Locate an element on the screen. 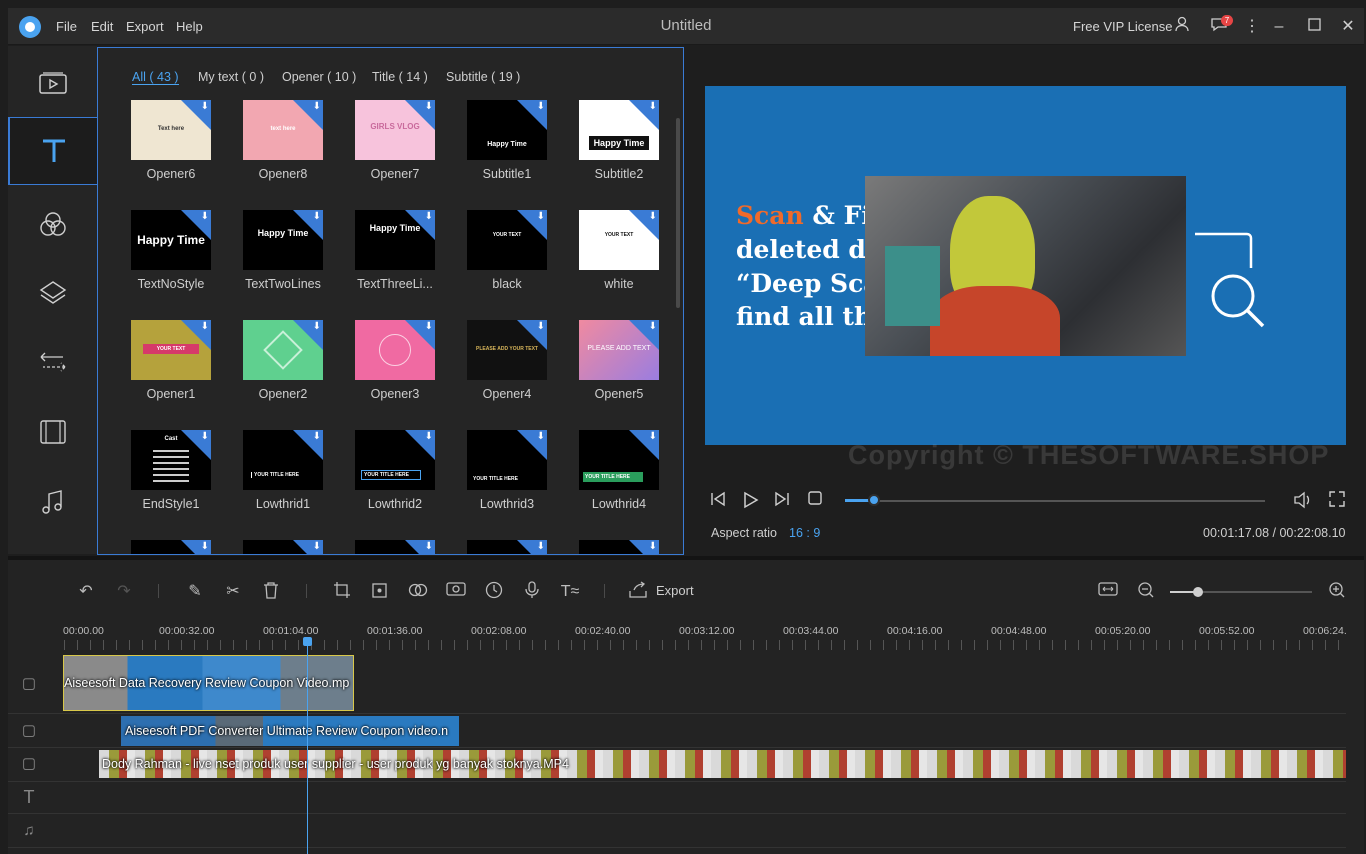 This screenshot has width=1366, height=854. playhead-handle is located at coordinates (307, 641).